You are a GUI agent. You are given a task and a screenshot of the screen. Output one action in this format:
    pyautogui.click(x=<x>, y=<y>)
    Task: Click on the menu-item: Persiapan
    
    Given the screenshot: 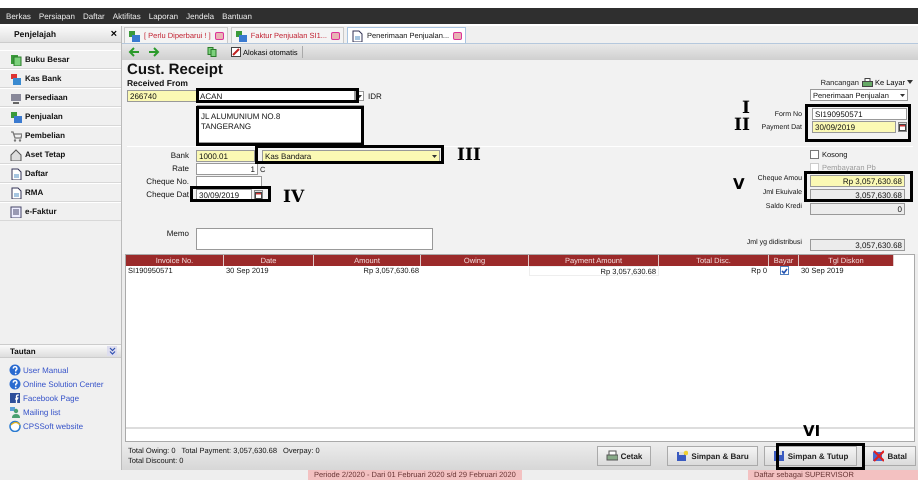 What is the action you would take?
    pyautogui.click(x=56, y=16)
    